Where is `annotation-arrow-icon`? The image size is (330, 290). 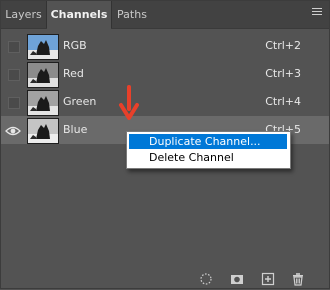 annotation-arrow-icon is located at coordinates (129, 103).